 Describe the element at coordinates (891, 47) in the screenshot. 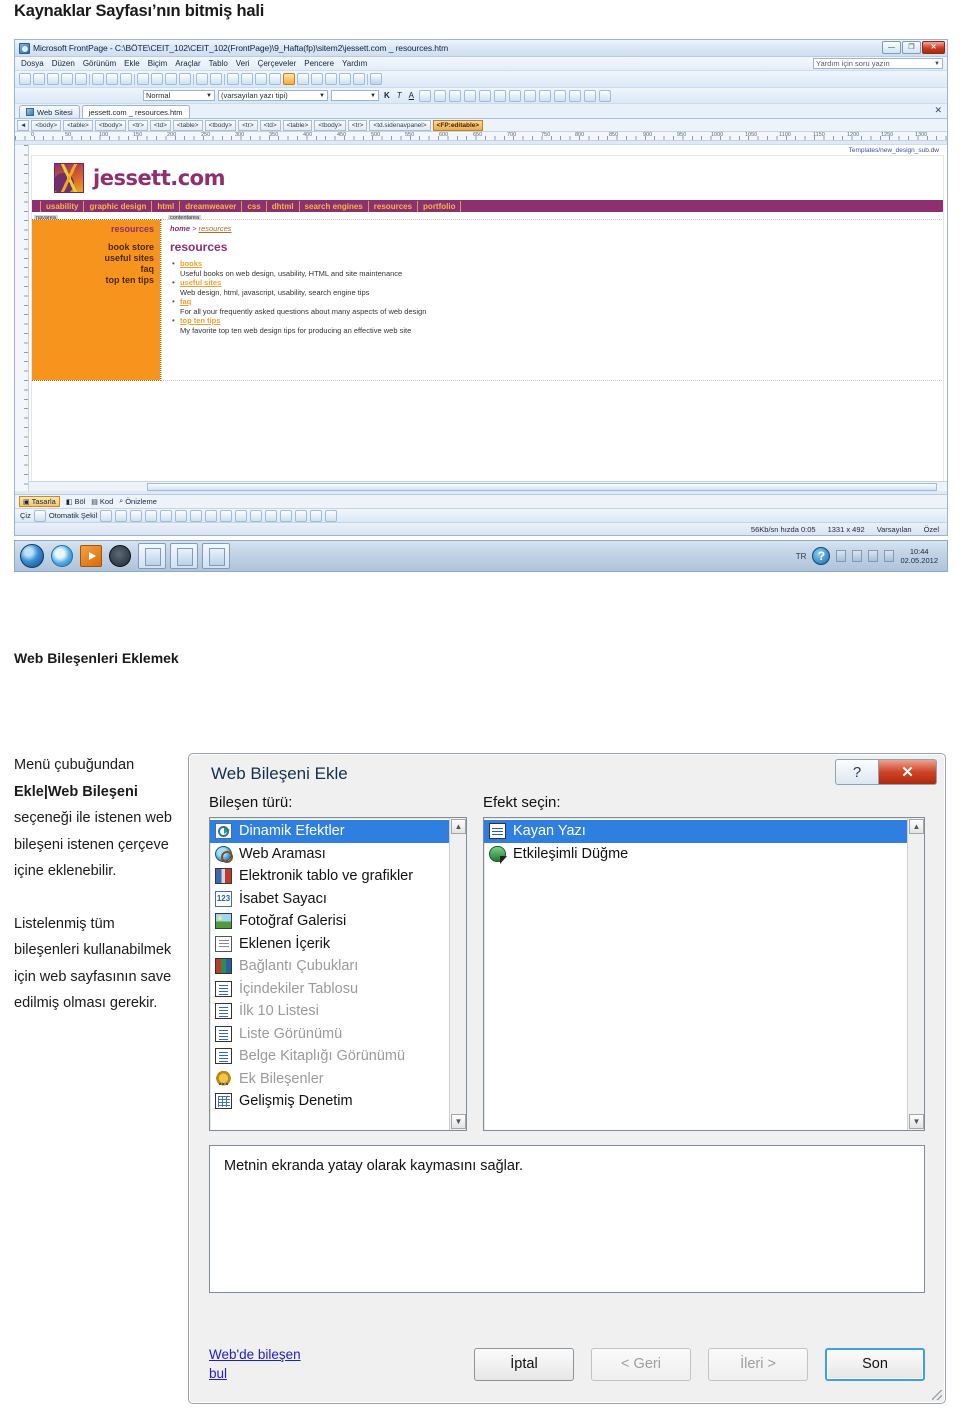

I see `minimize-button: —` at that location.